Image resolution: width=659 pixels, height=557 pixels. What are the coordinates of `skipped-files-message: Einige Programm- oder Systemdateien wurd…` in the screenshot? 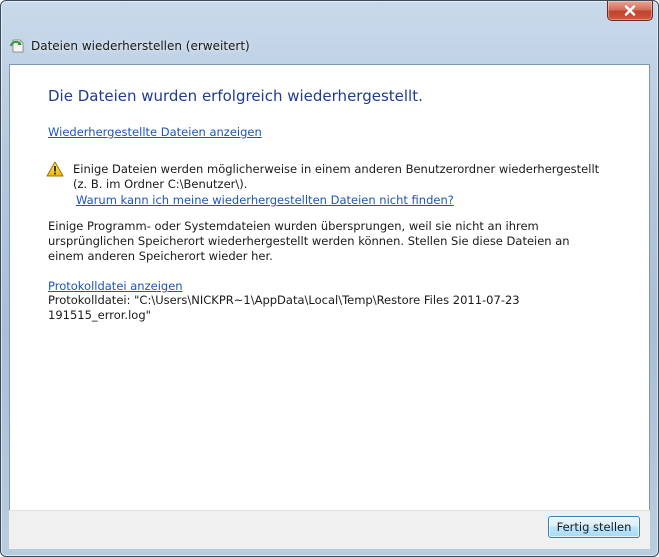 It's located at (309, 241).